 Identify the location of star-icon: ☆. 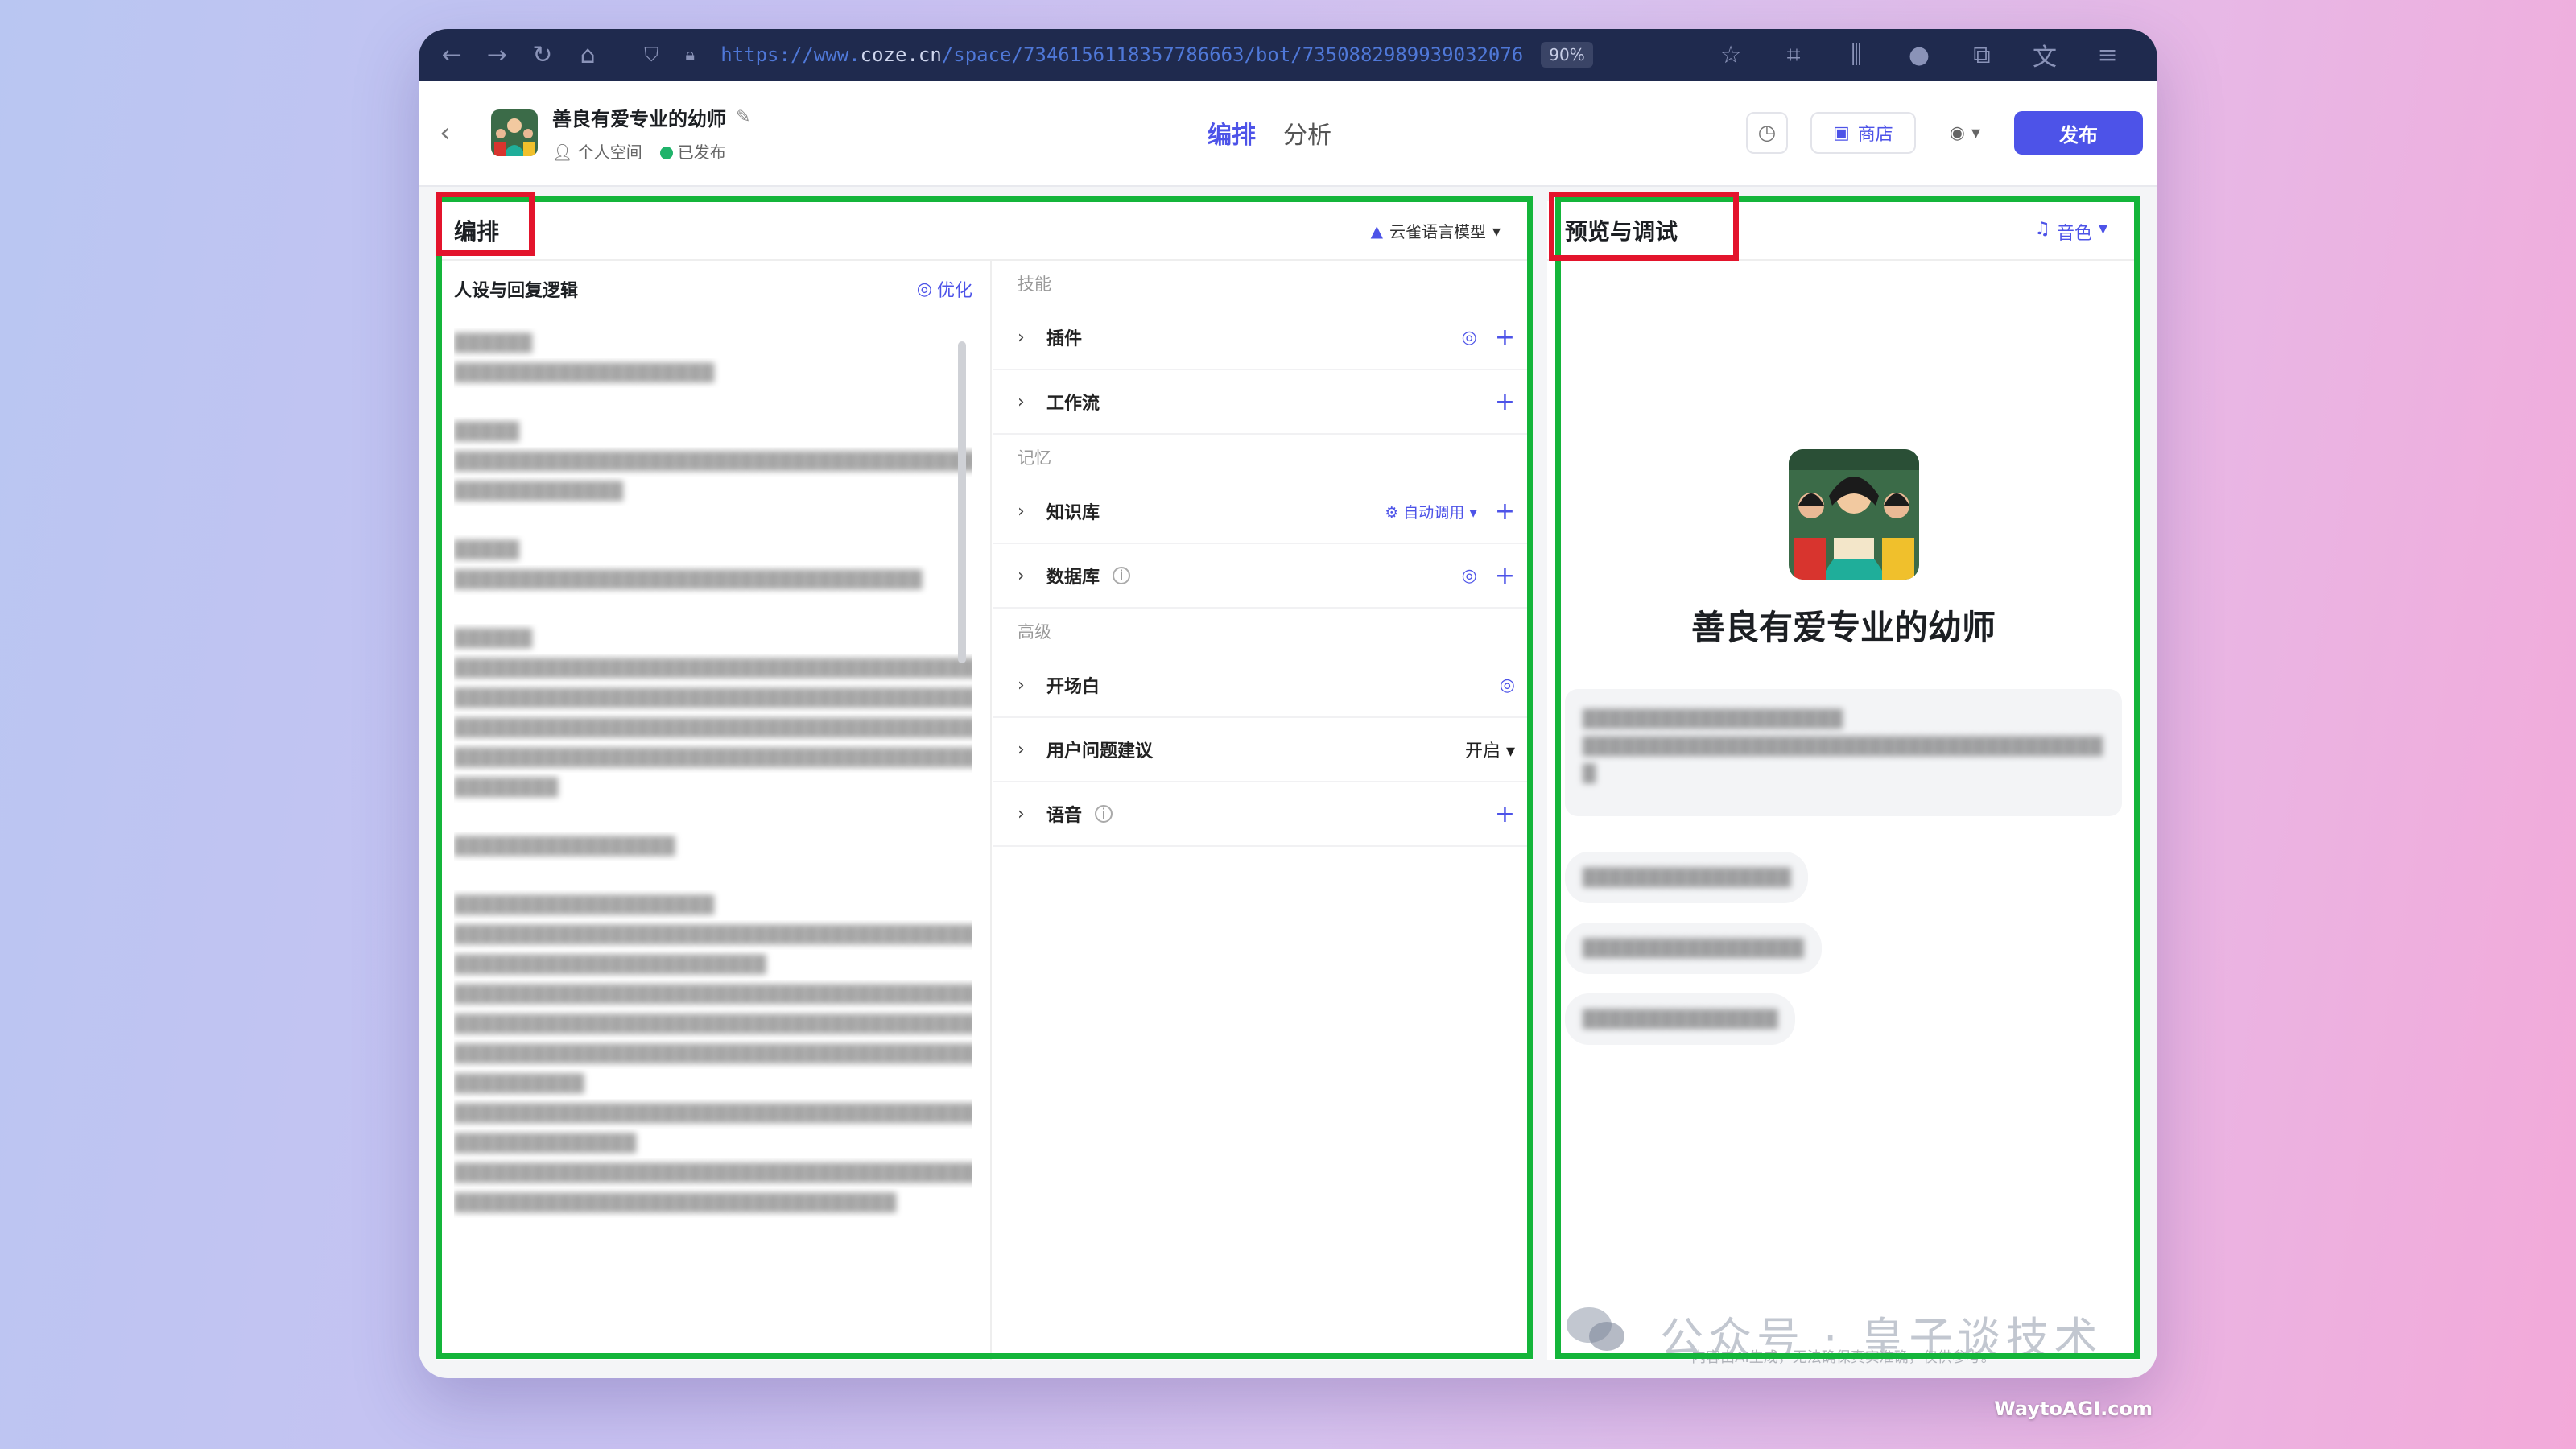
(1730, 54).